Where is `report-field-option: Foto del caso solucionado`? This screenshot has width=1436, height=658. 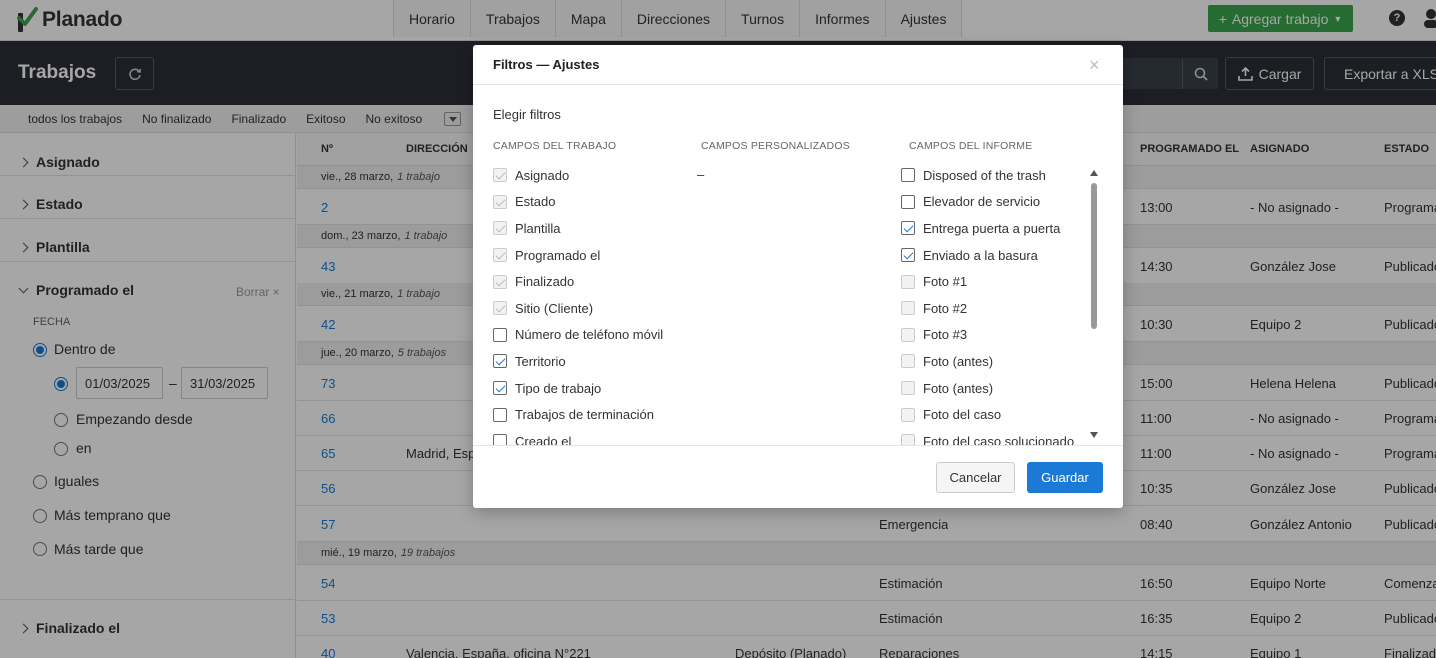
report-field-option: Foto del caso solucionado is located at coordinates (993, 436).